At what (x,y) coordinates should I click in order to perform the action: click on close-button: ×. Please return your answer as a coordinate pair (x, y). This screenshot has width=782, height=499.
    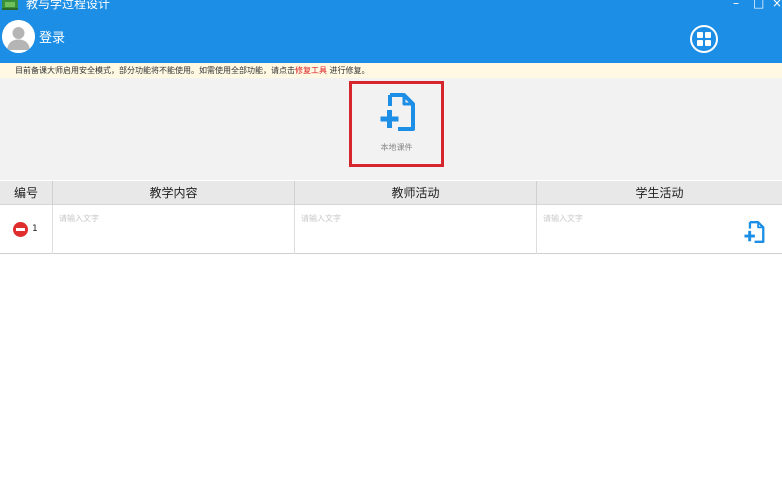
    Looking at the image, I should click on (777, 5).